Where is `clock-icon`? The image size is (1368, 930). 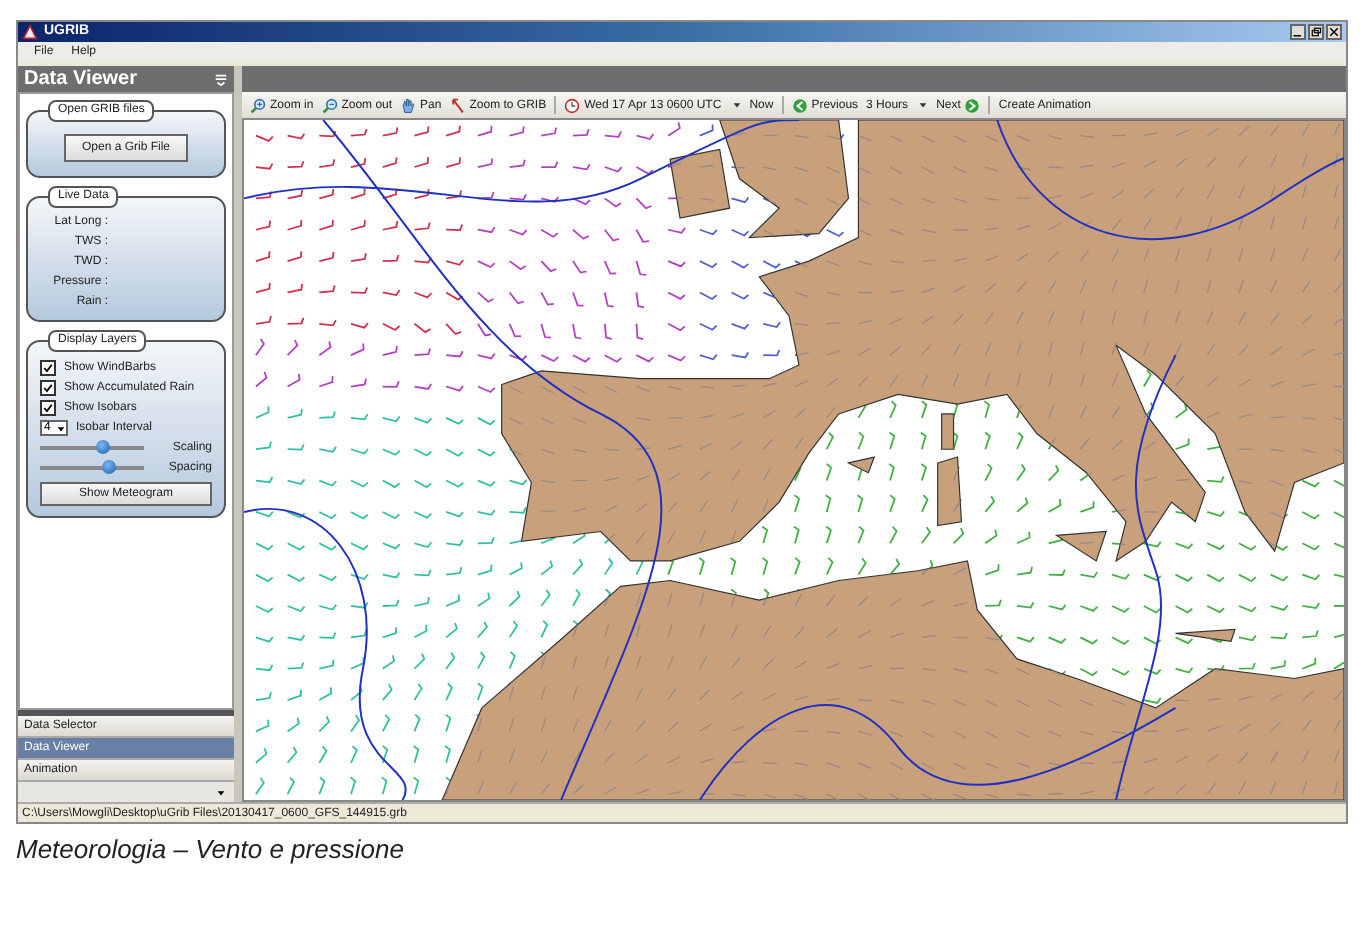
clock-icon is located at coordinates (572, 105).